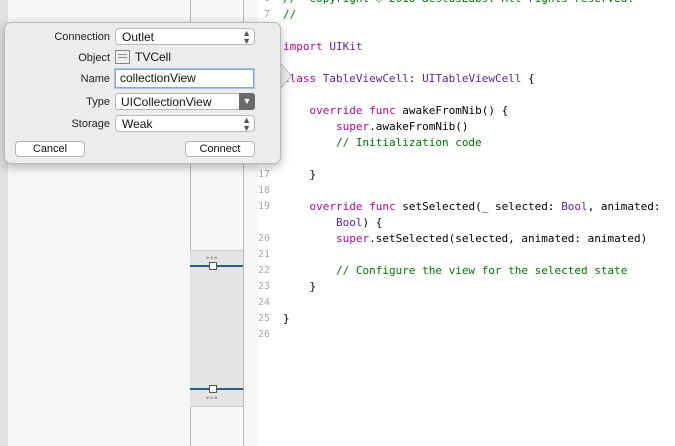 Image resolution: width=675 pixels, height=446 pixels. I want to click on chevron-down-icon: ▼, so click(247, 101).